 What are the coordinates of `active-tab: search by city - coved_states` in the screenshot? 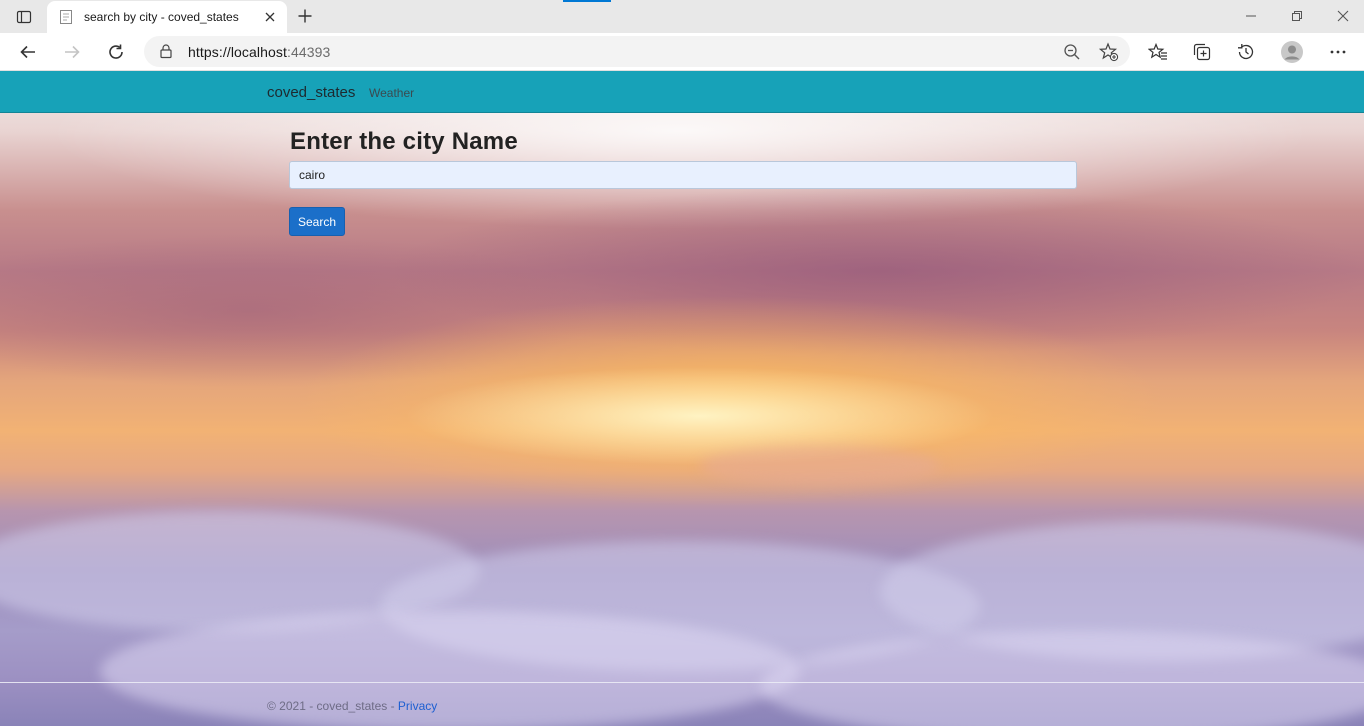 It's located at (167, 17).